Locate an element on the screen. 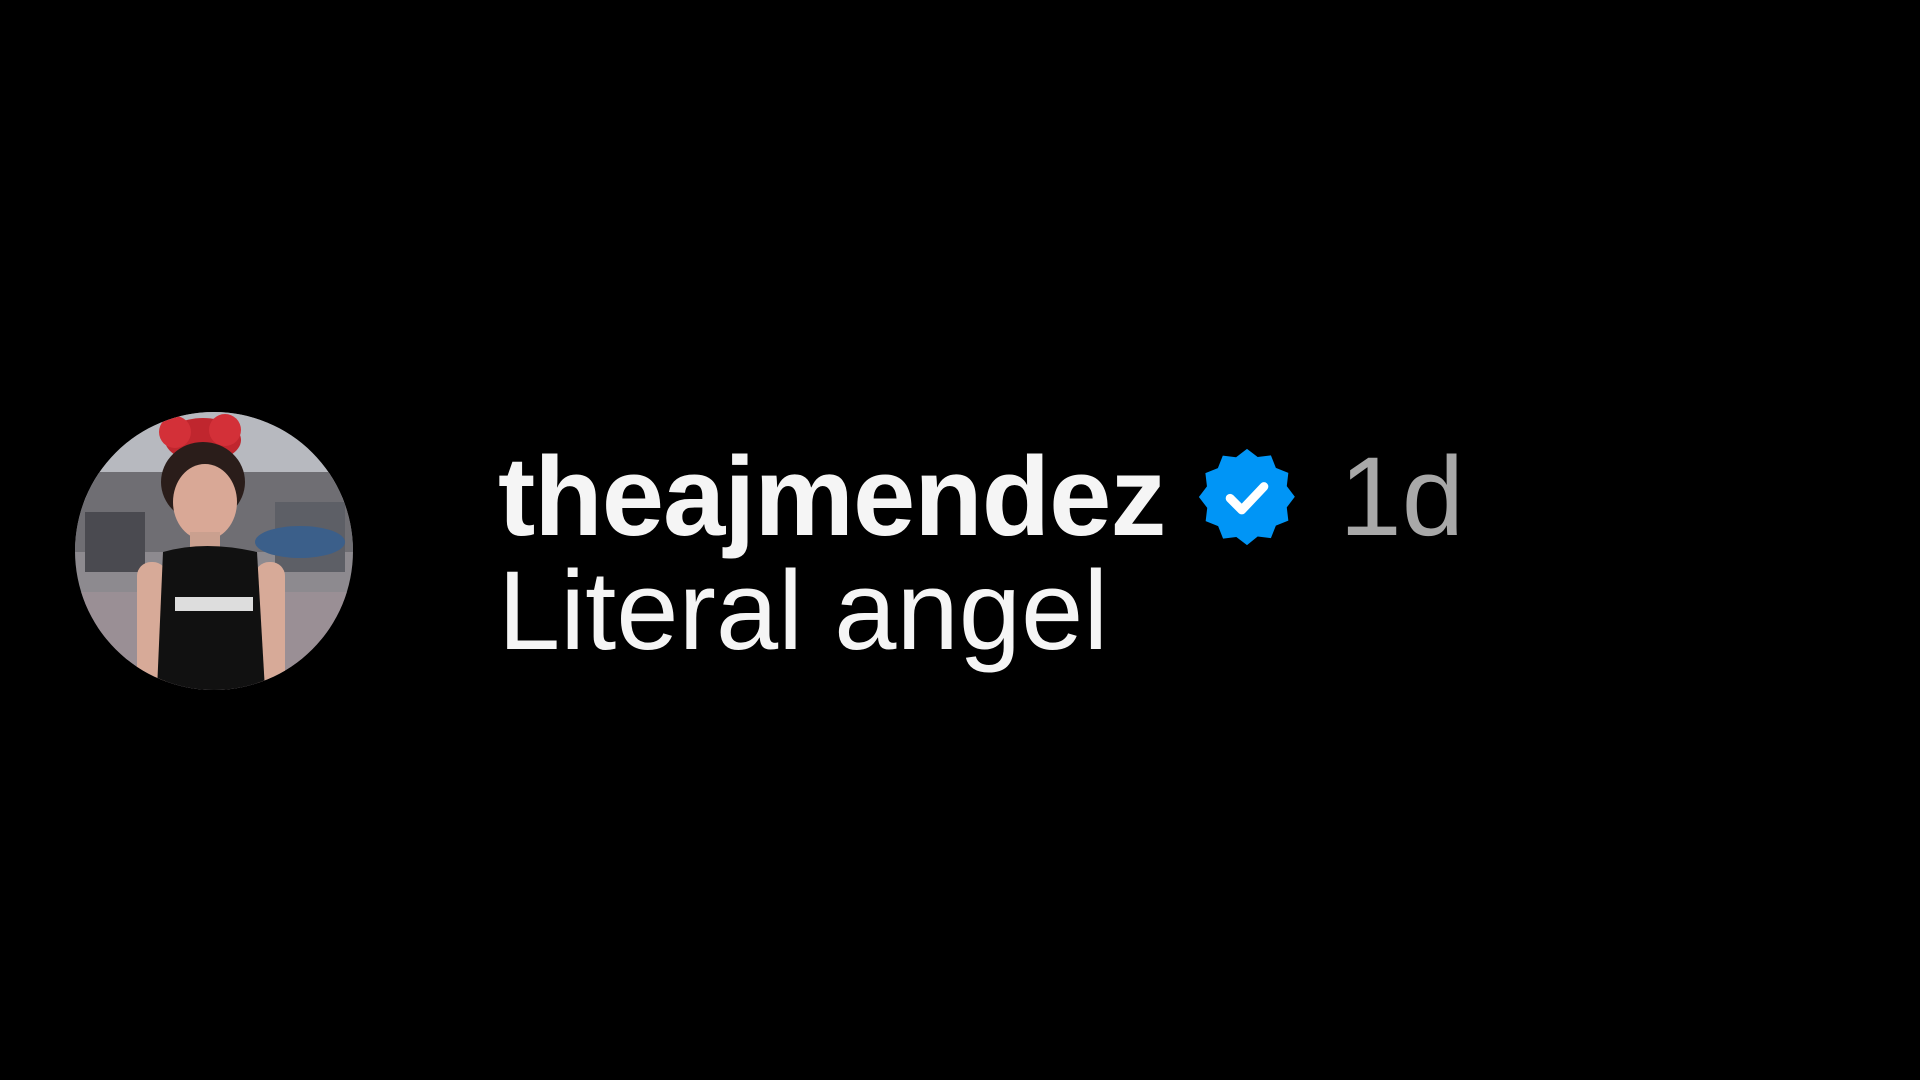 The width and height of the screenshot is (1920, 1080). comment-body: theajmendez 1d Literal angel is located at coordinates (981, 554).